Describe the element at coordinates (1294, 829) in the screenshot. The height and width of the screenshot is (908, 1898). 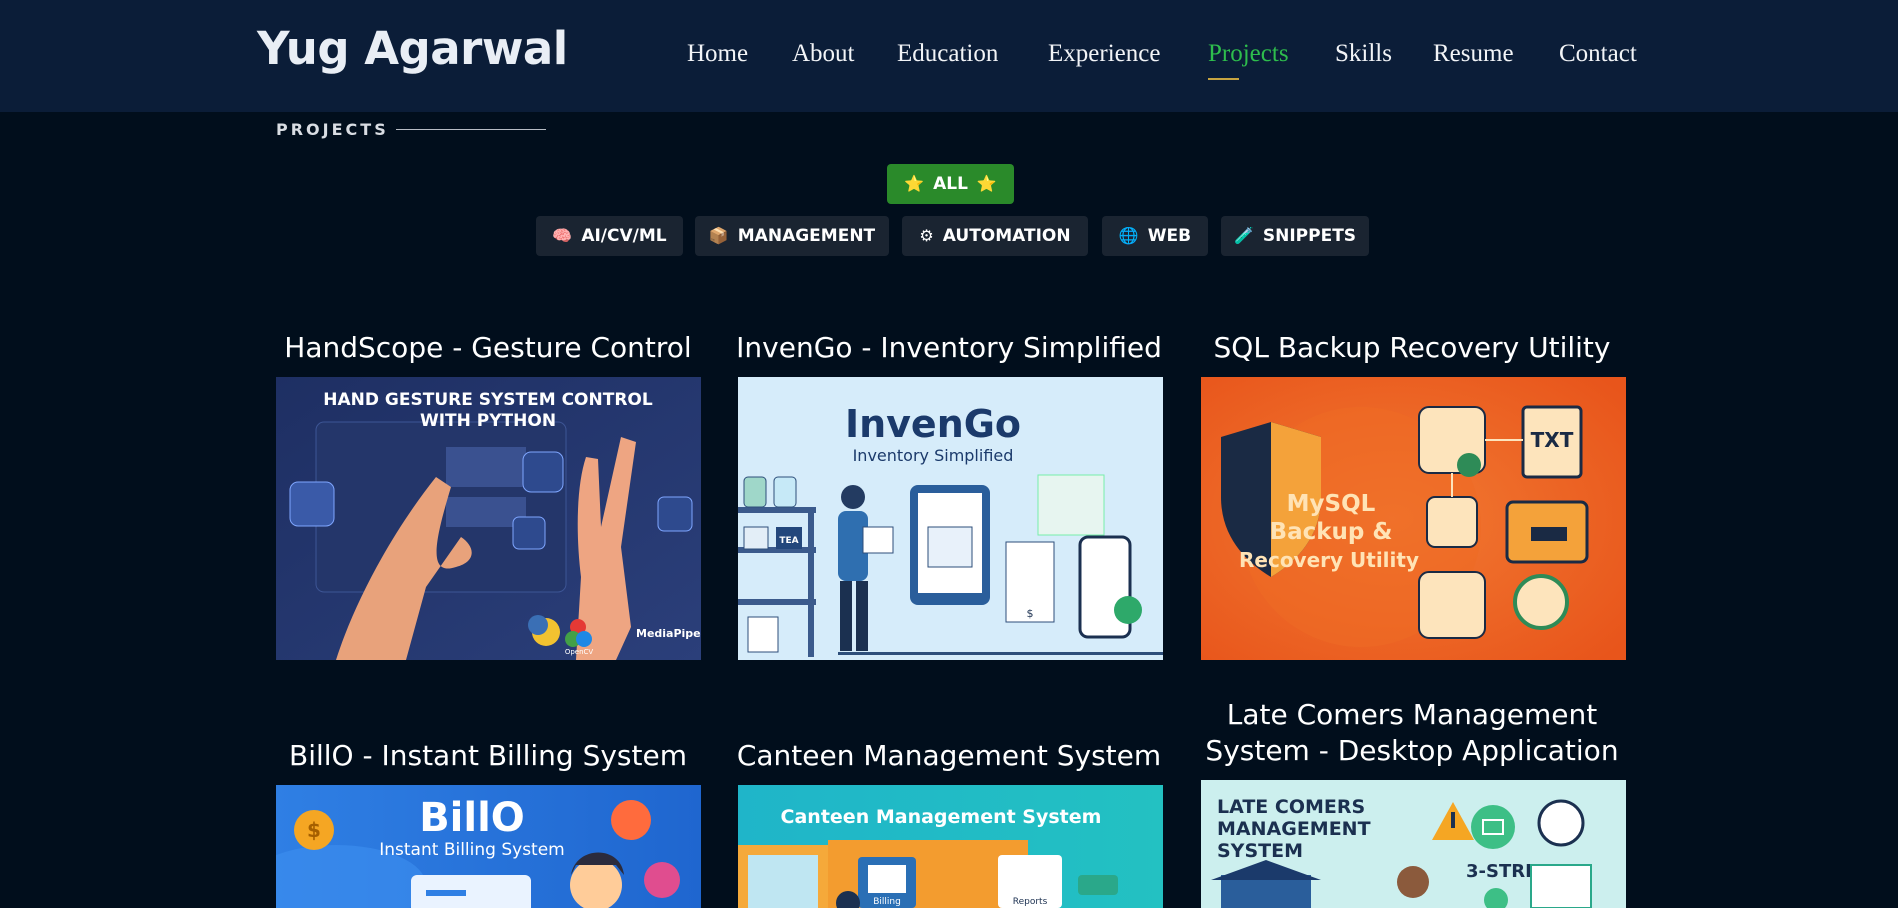
I see `image-caption: MANAGEMENT` at that location.